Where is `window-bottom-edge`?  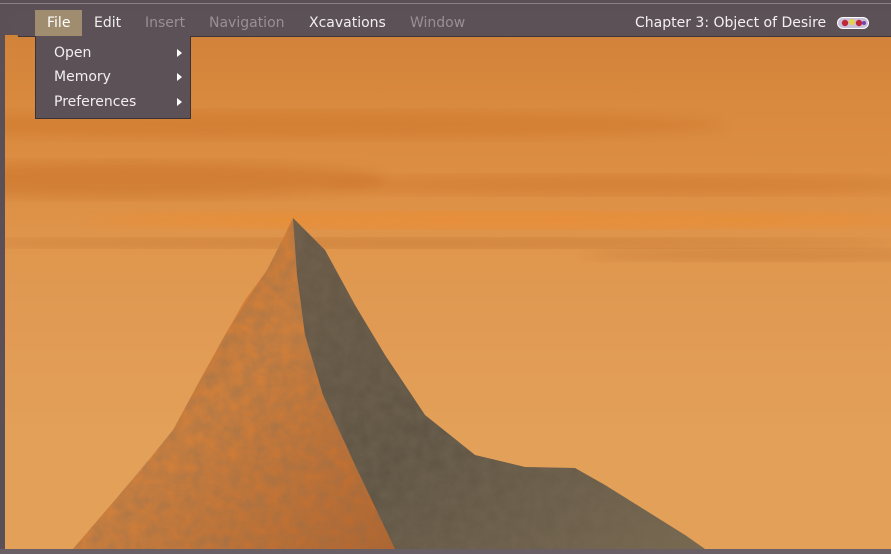 window-bottom-edge is located at coordinates (445, 551).